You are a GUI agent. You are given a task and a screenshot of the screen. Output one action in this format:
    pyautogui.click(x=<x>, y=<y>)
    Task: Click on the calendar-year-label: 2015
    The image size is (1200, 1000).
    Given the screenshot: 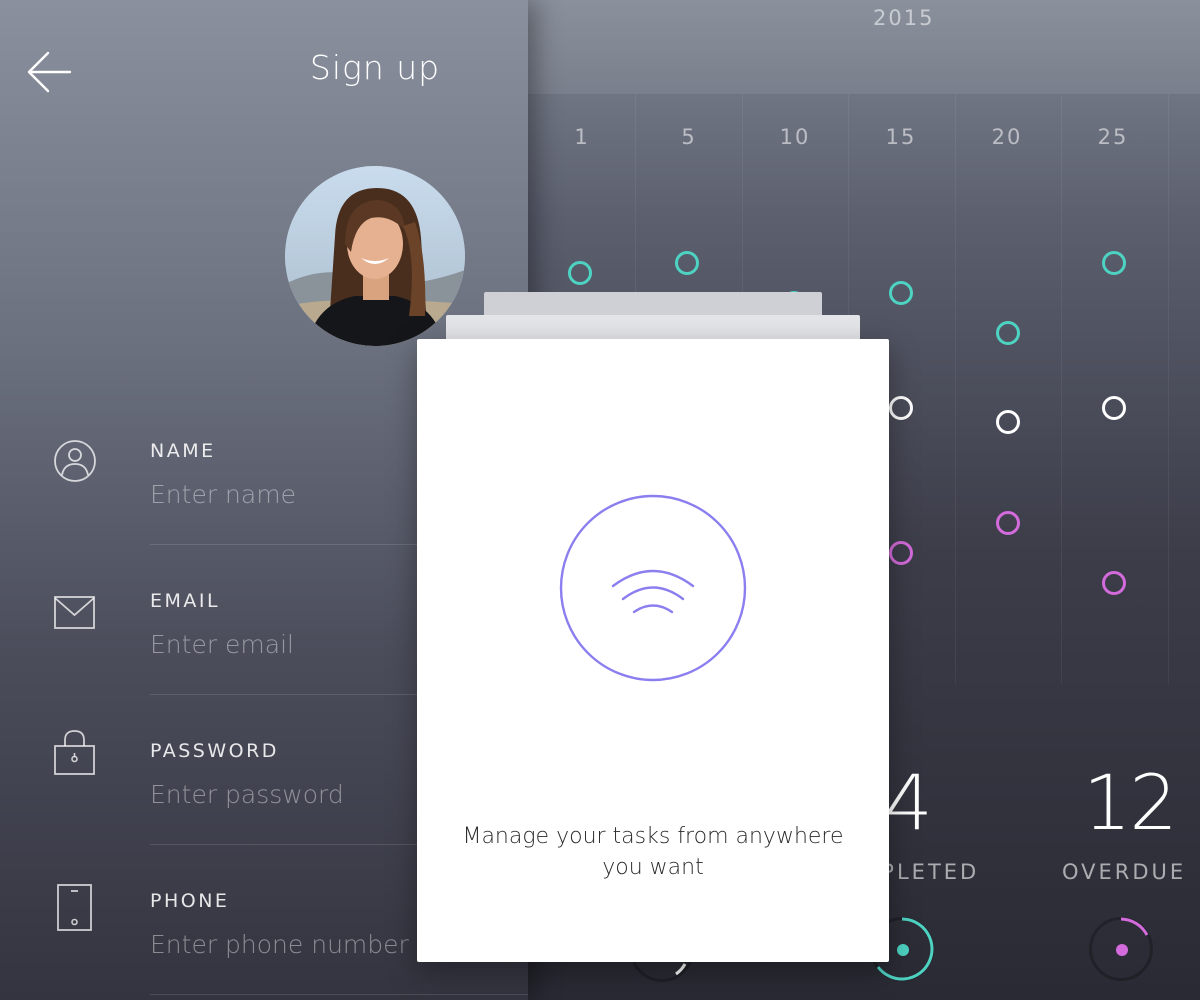 What is the action you would take?
    pyautogui.click(x=904, y=18)
    